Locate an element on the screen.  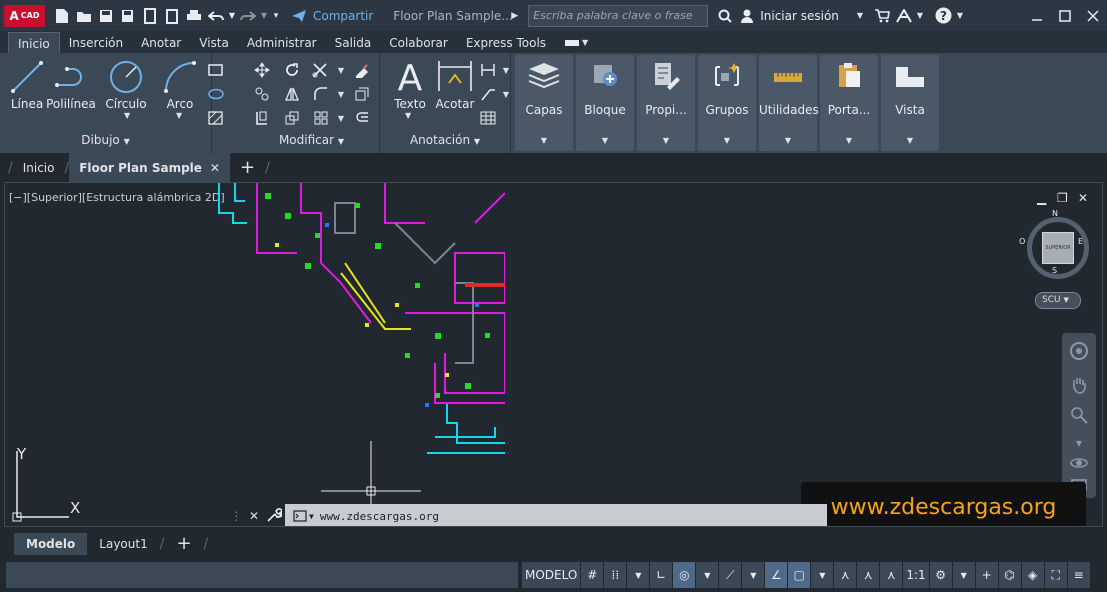
annotation-scale-value: 1:1 is located at coordinates (916, 575).